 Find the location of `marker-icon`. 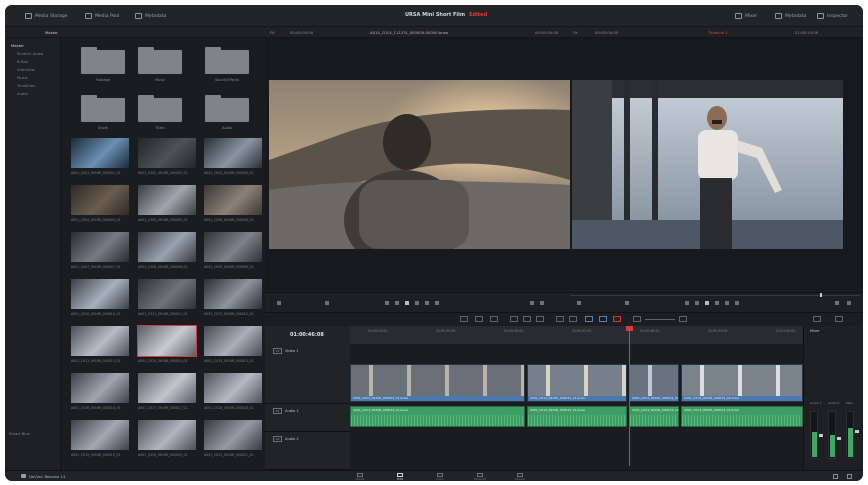

marker-icon is located at coordinates (617, 319).